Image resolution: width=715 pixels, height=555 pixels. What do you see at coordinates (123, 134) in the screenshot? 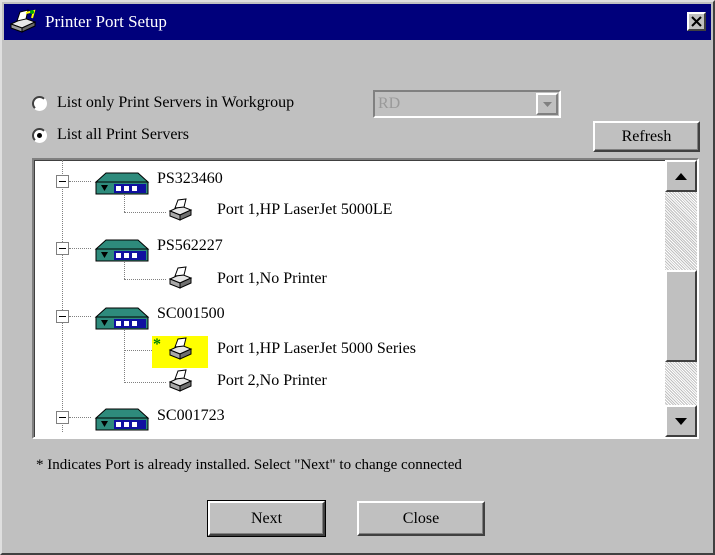
I see `radio-list-all-label: List all Print Servers` at bounding box center [123, 134].